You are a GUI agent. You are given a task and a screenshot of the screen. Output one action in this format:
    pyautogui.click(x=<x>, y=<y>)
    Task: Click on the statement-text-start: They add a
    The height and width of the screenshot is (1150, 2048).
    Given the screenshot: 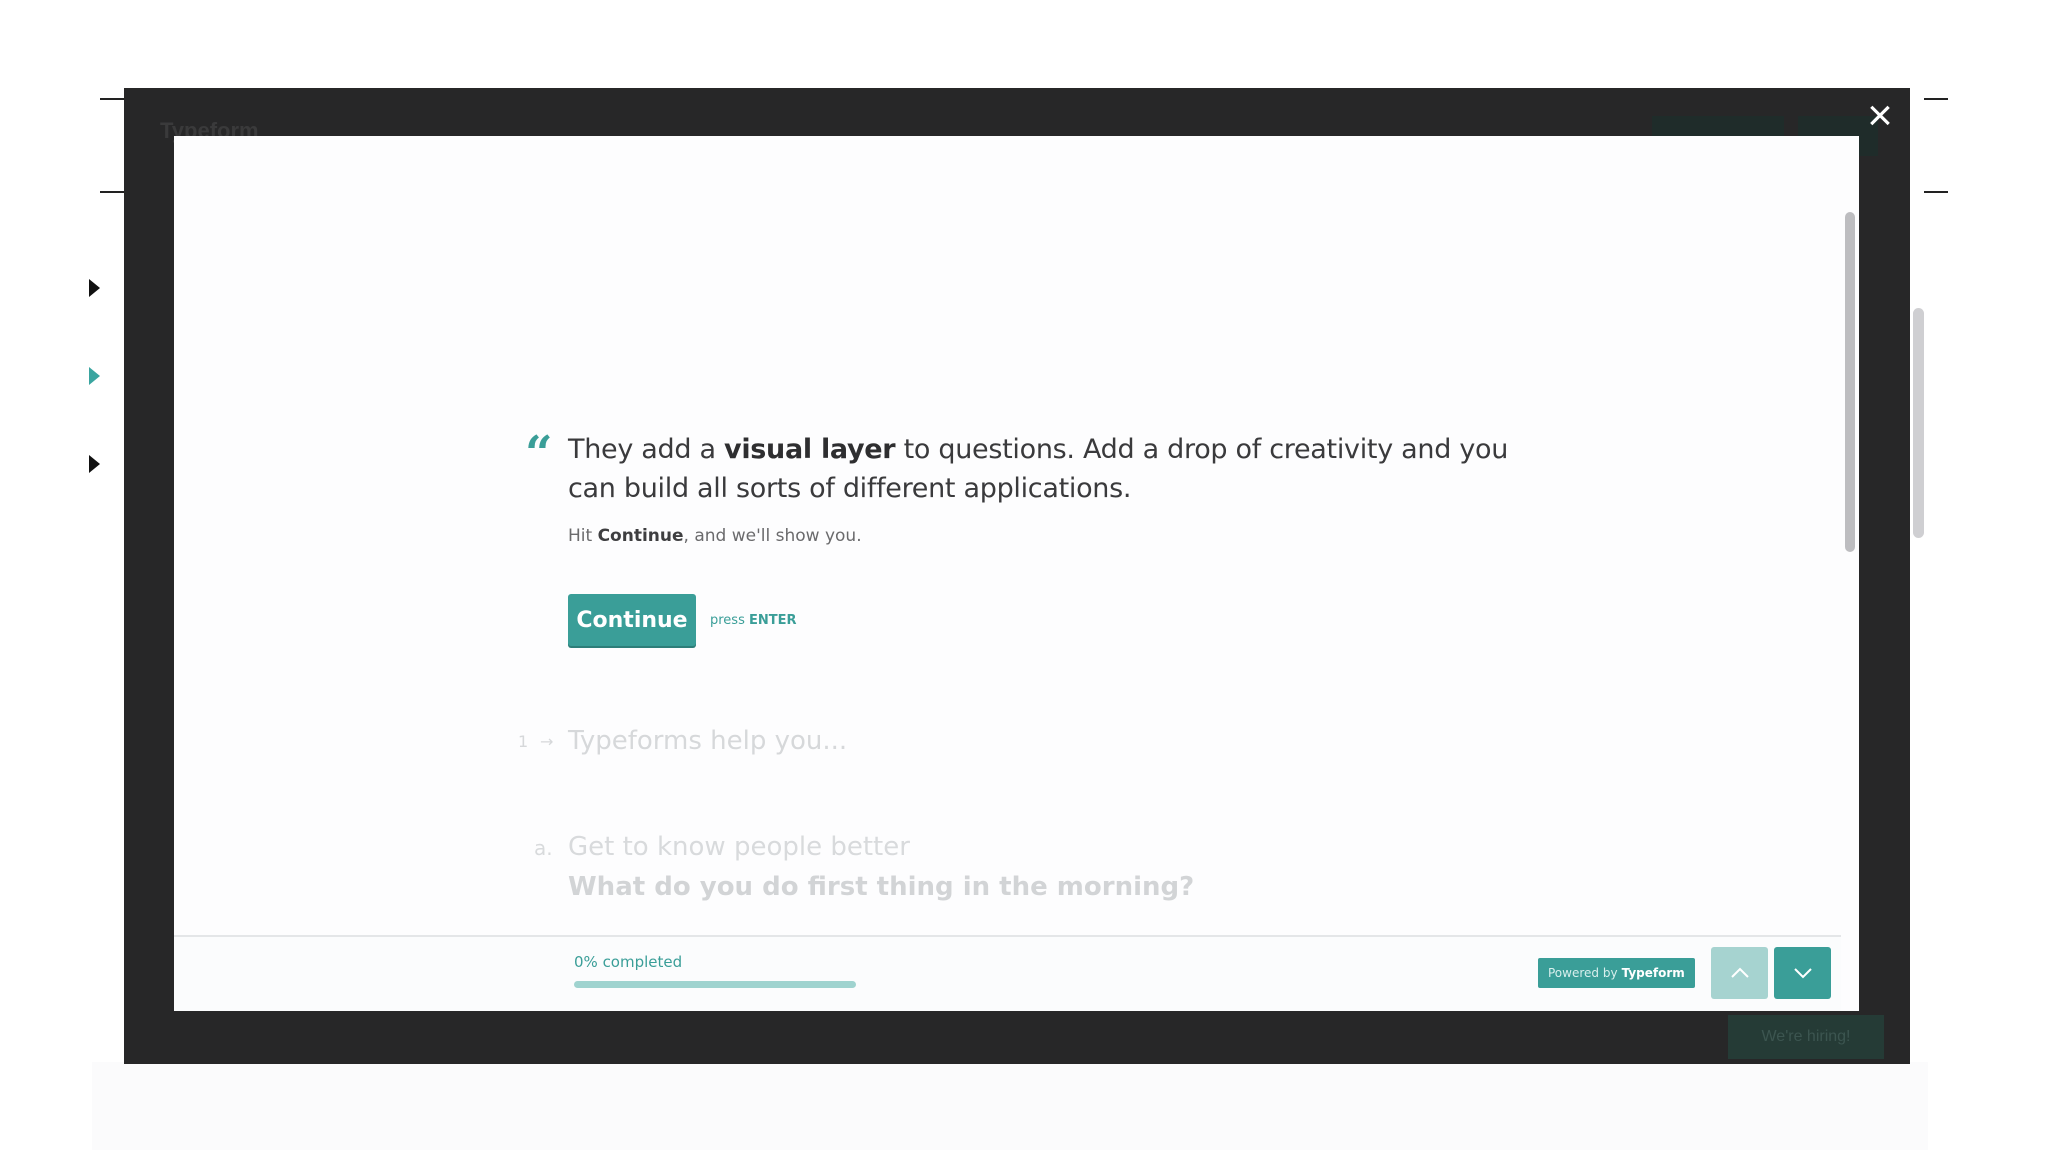 What is the action you would take?
    pyautogui.click(x=646, y=449)
    